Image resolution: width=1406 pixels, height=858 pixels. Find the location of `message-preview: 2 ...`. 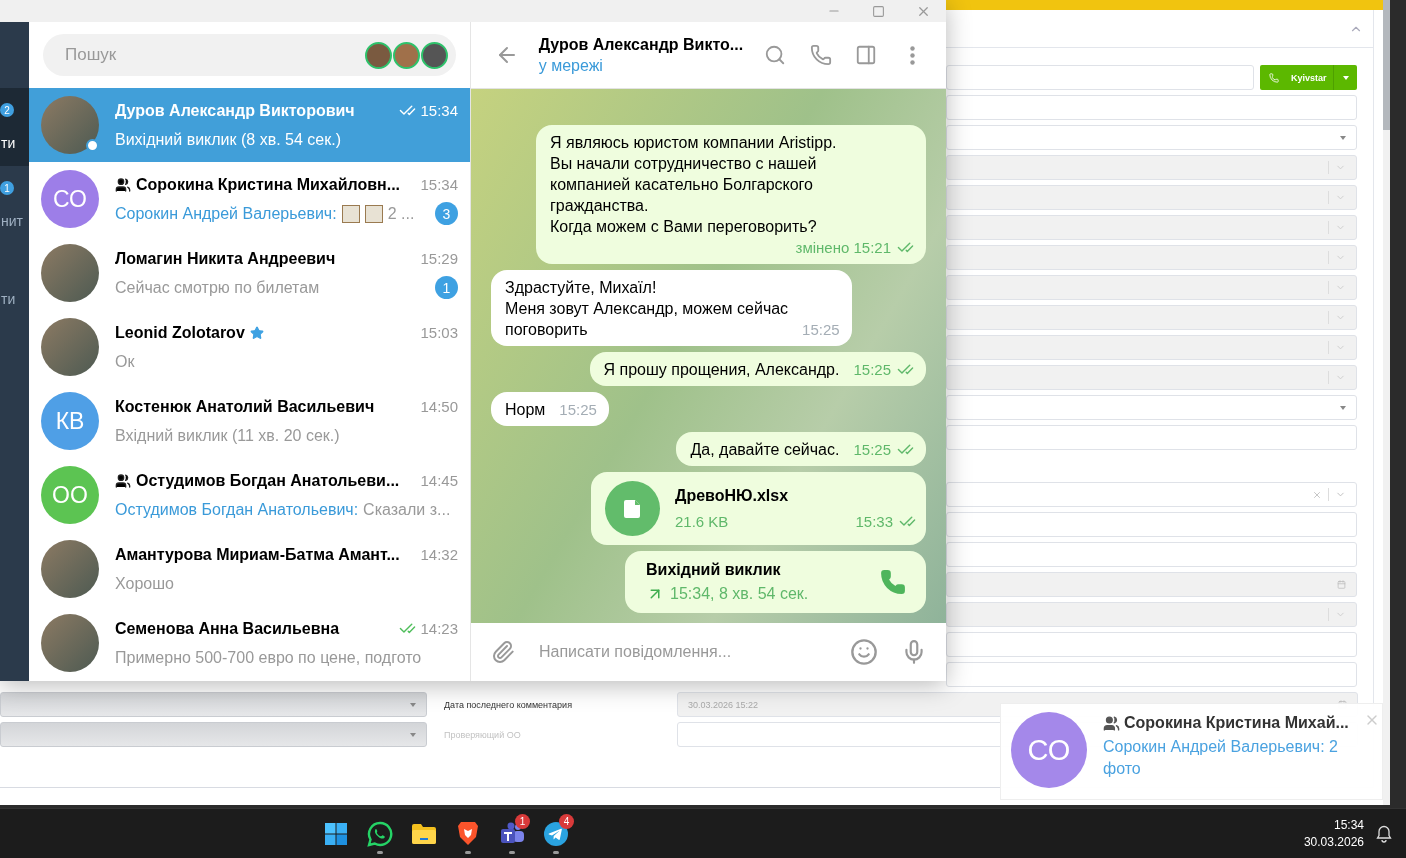

message-preview: 2 ... is located at coordinates (401, 213).